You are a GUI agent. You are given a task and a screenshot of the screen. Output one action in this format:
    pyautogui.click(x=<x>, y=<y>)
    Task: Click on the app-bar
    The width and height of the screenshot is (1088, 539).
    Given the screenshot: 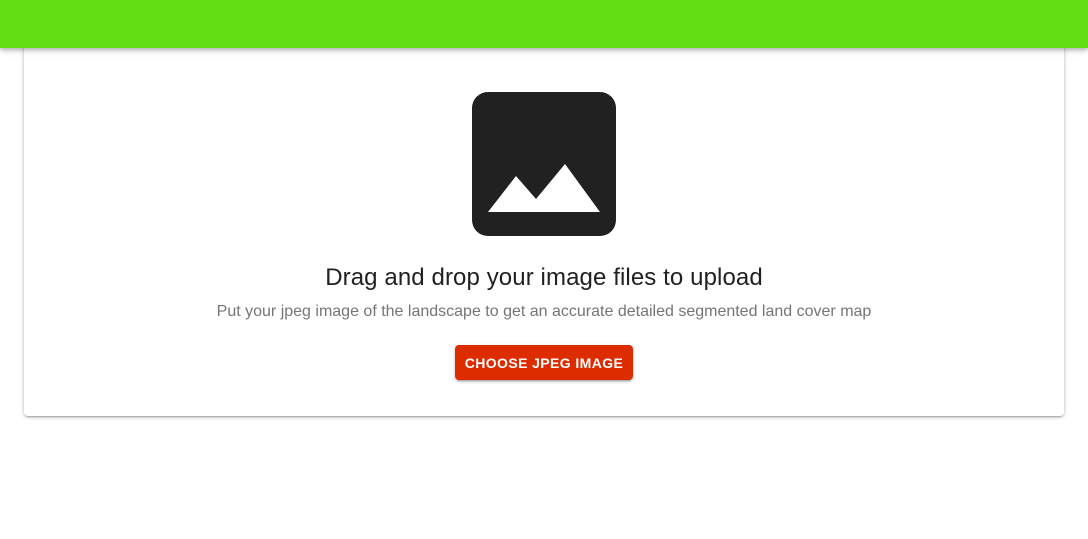 What is the action you would take?
    pyautogui.click(x=544, y=24)
    